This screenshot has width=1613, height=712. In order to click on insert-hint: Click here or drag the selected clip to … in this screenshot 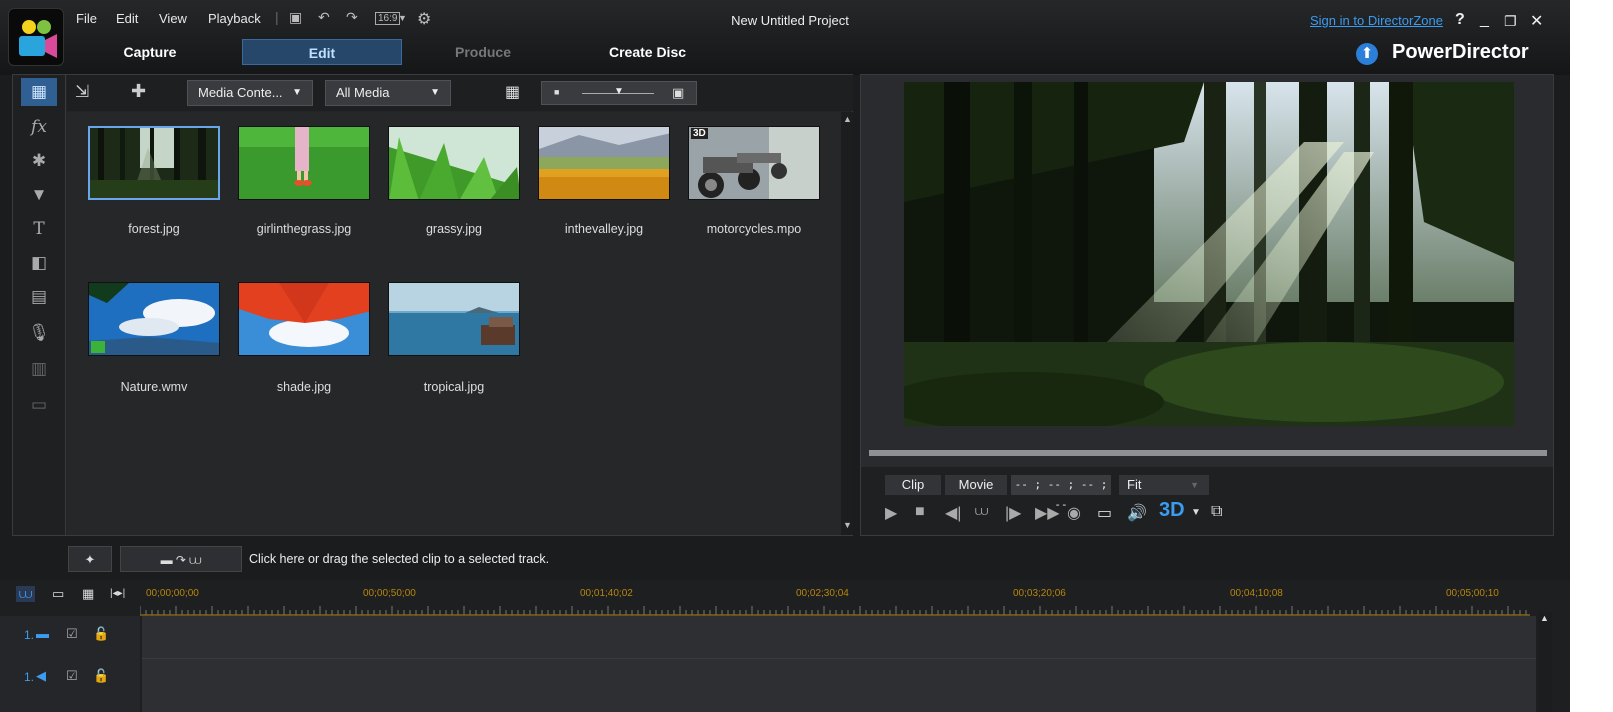, I will do `click(399, 559)`.